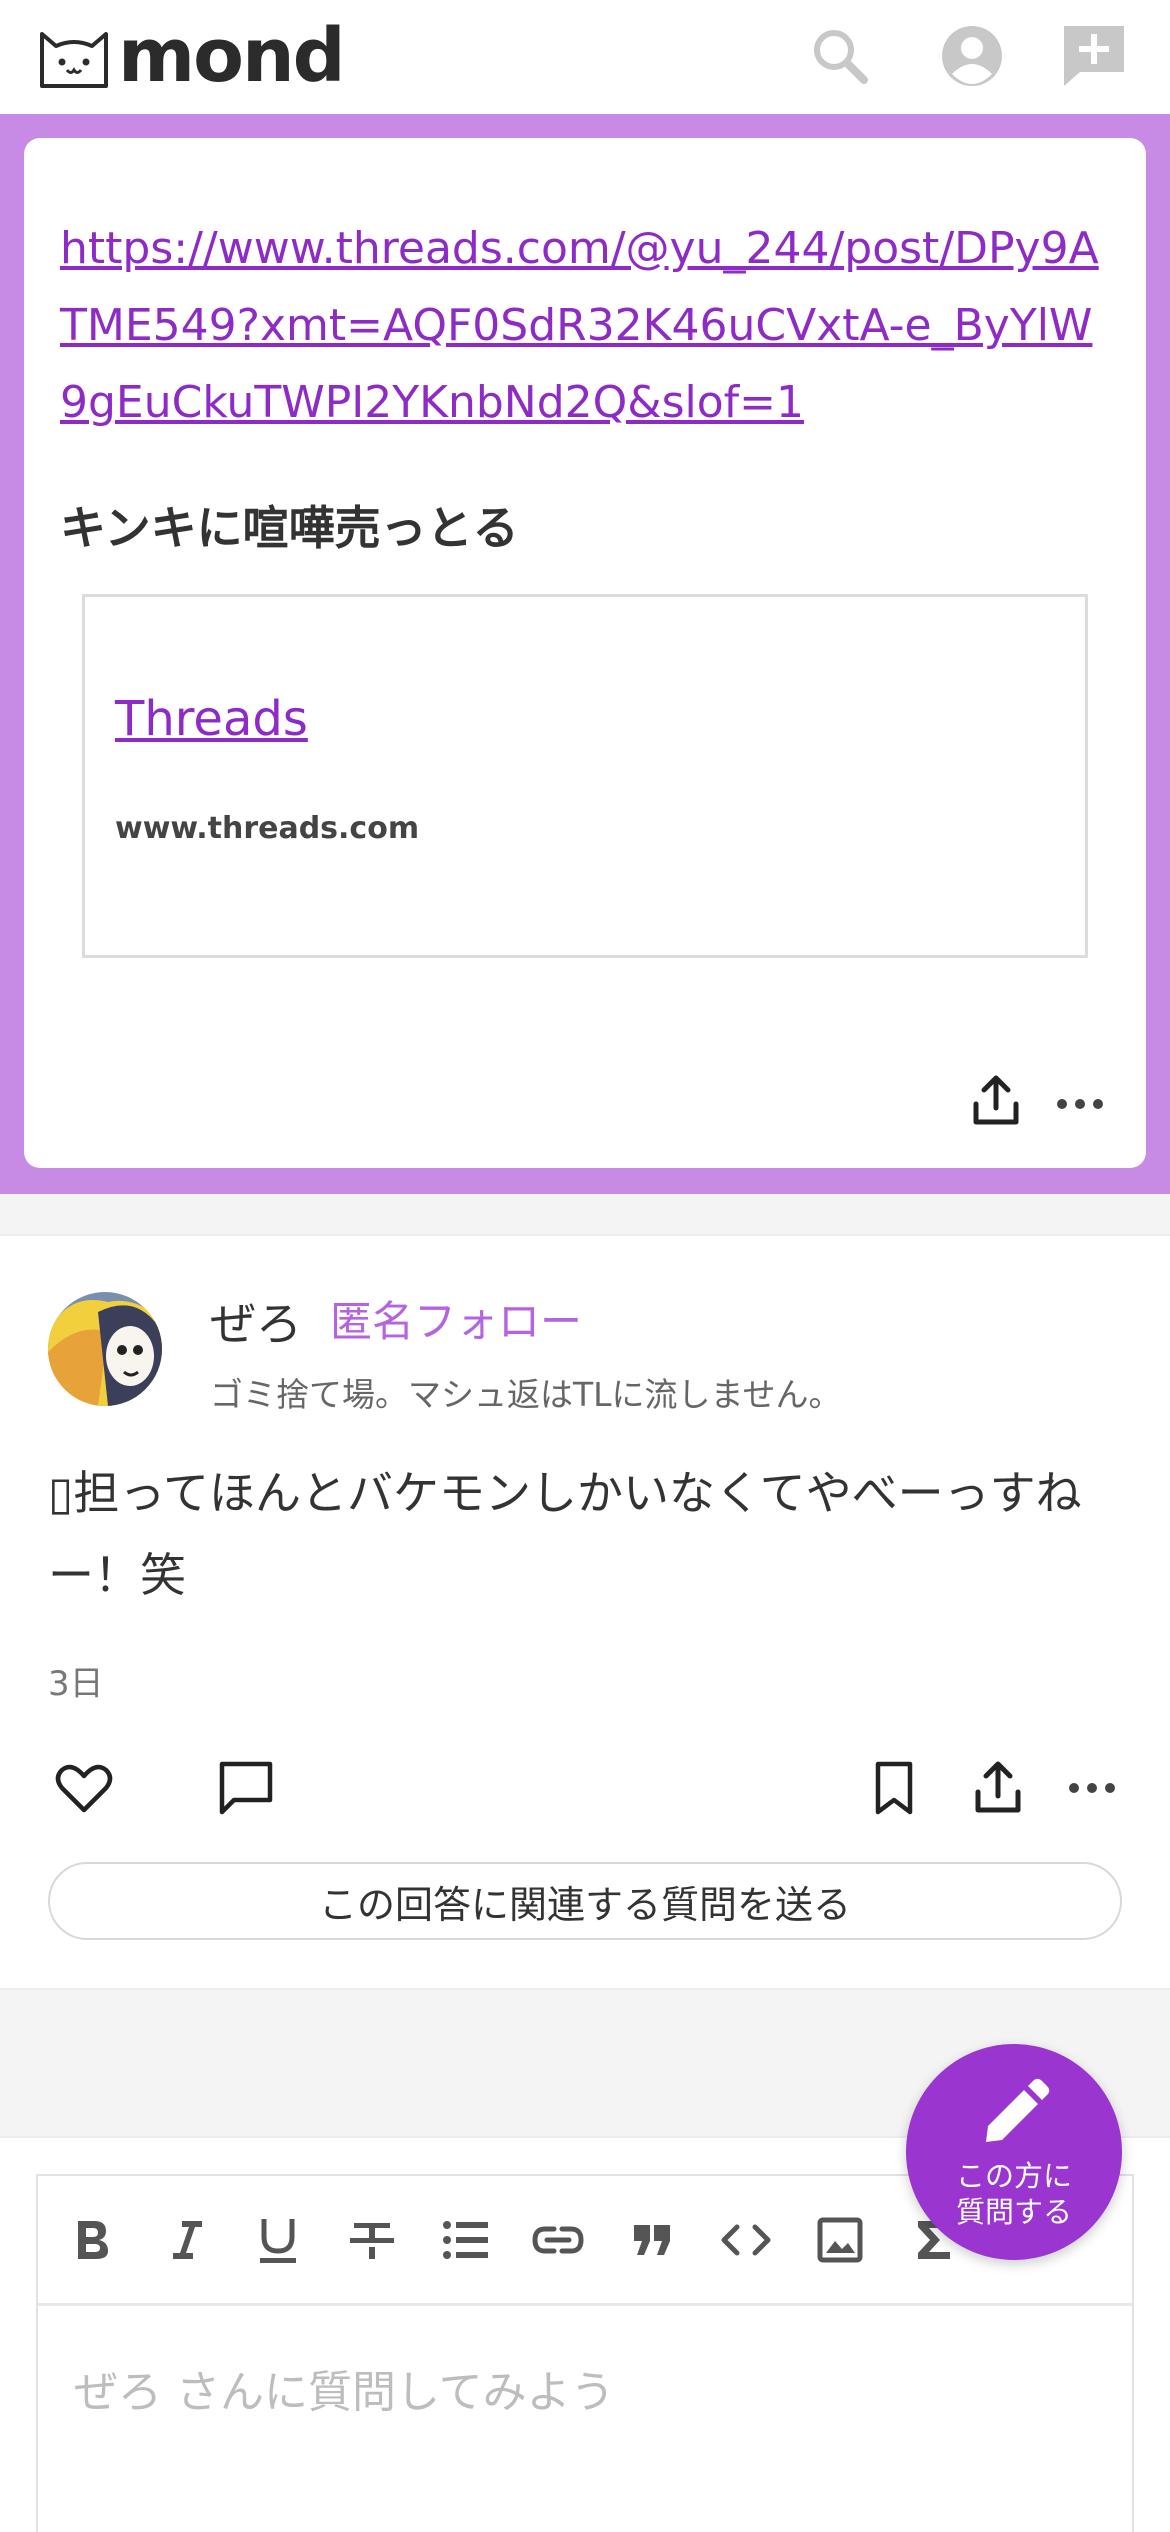 This screenshot has width=1170, height=2532. What do you see at coordinates (372, 2240) in the screenshot?
I see `strikethrough-icon` at bounding box center [372, 2240].